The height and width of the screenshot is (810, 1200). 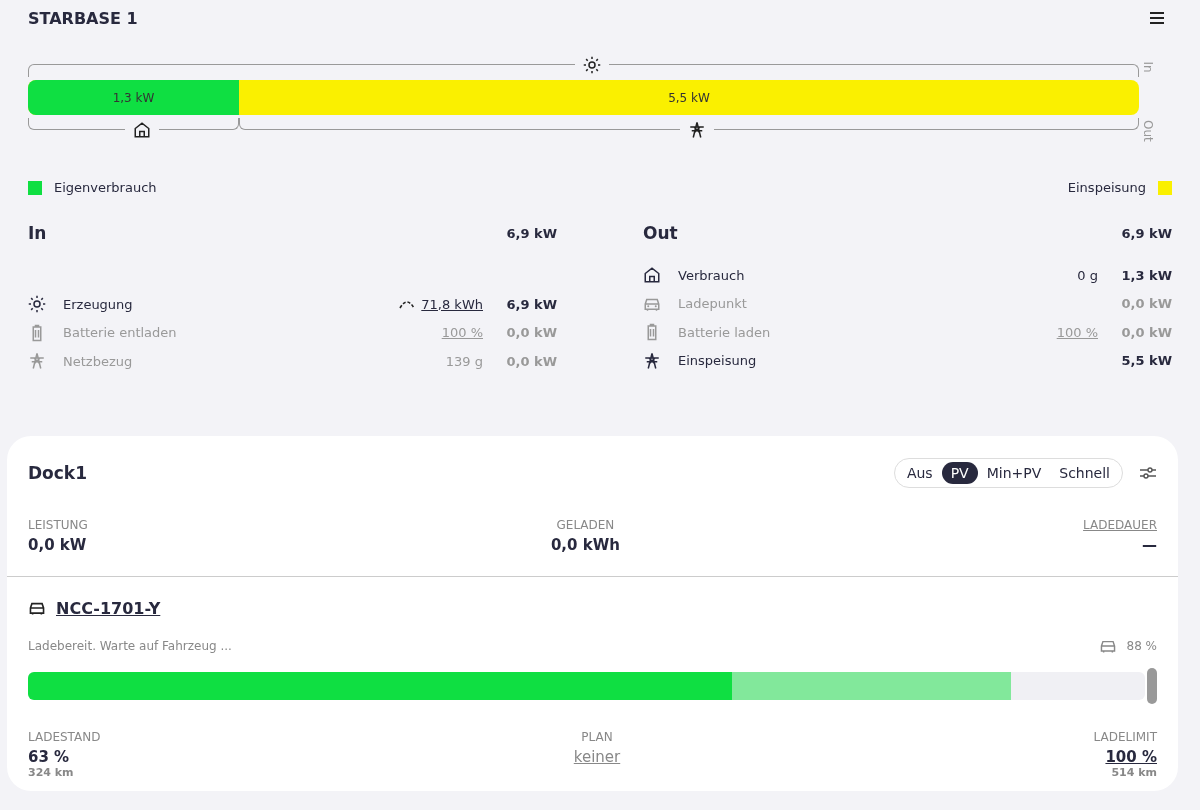 What do you see at coordinates (959, 472) in the screenshot?
I see `mode-option: PV` at bounding box center [959, 472].